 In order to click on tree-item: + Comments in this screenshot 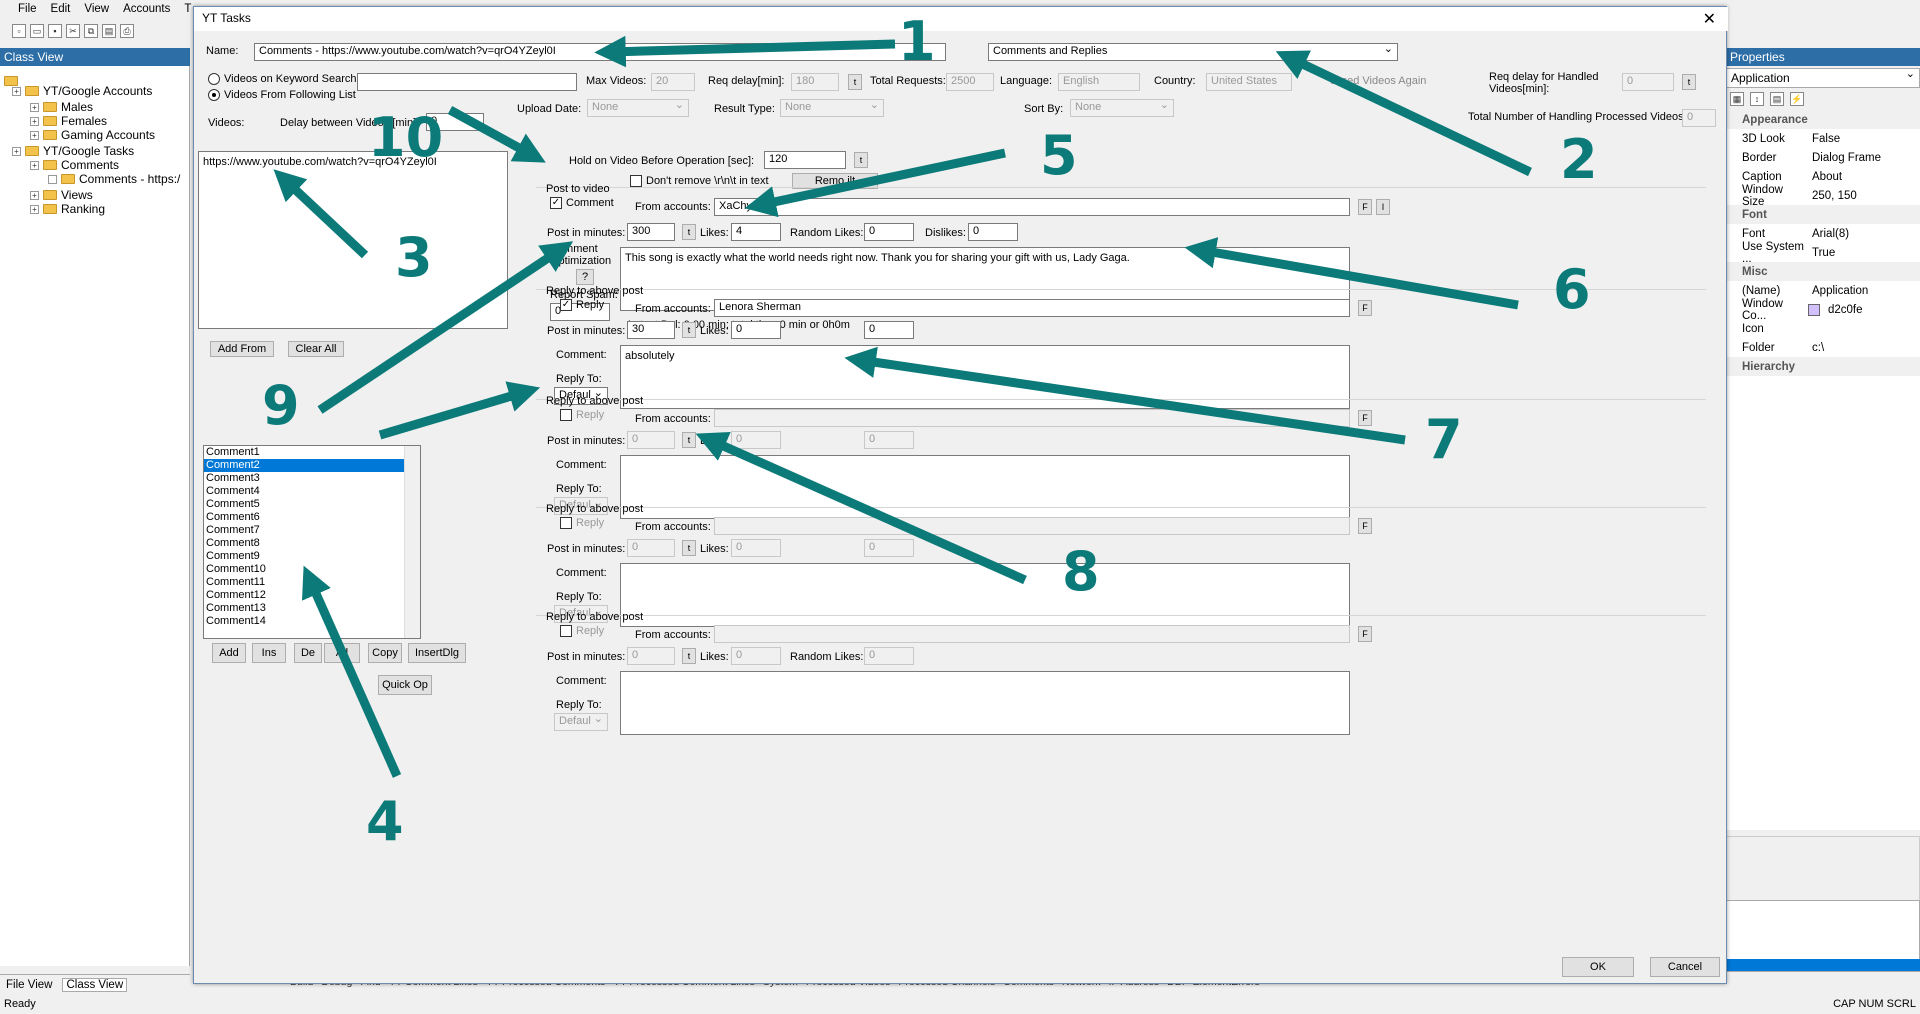, I will do `click(74, 165)`.